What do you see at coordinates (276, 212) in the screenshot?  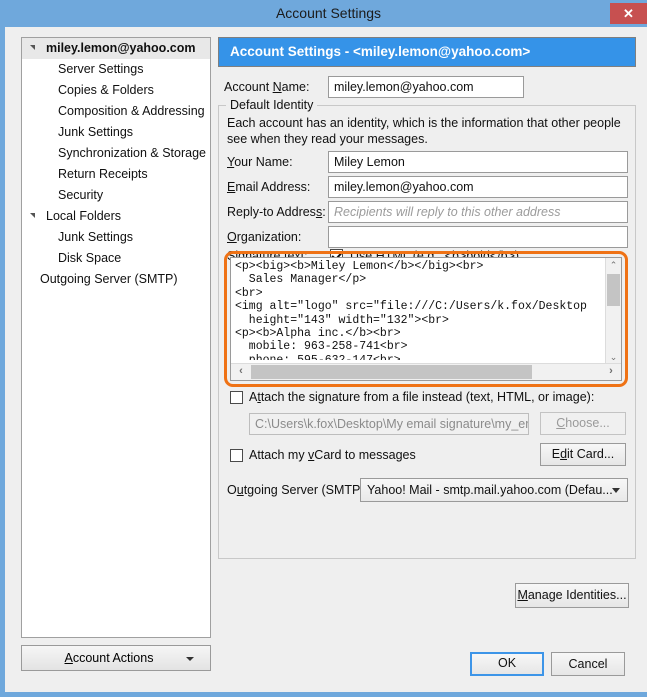 I see `reply-to-address-label: Reply-to Address:` at bounding box center [276, 212].